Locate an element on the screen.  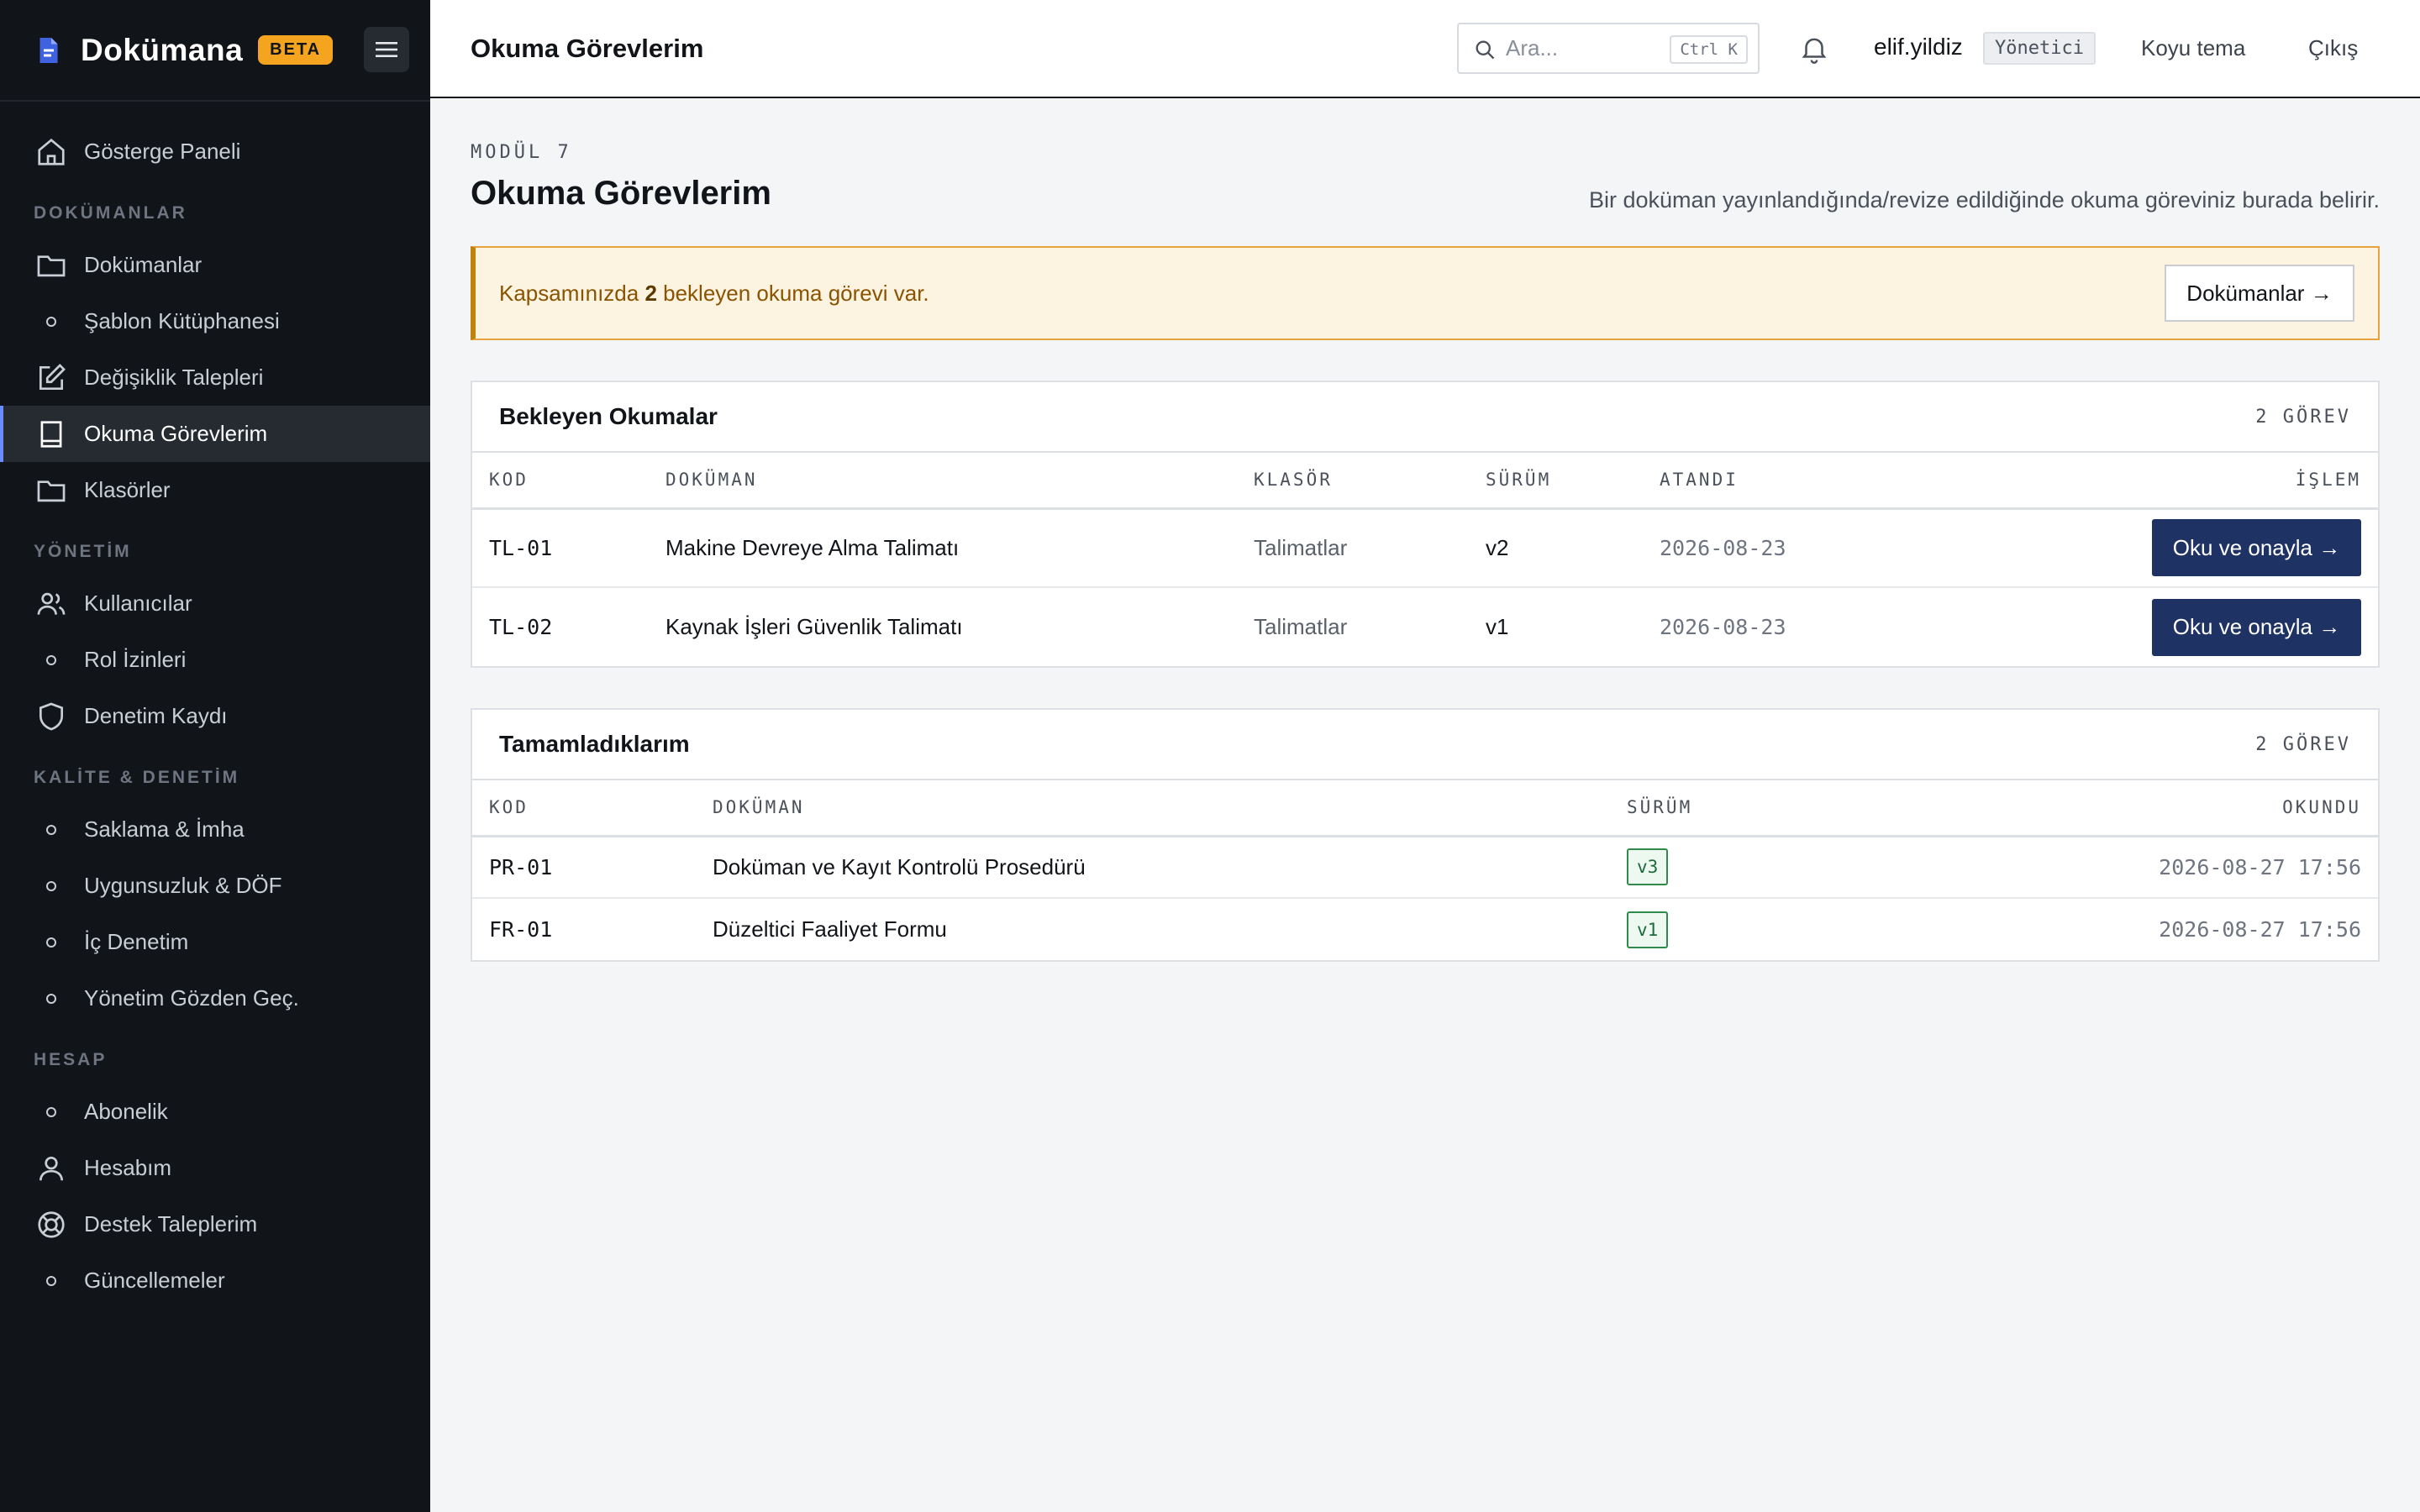
doc-title: Makine Devreye Alma Talimatı is located at coordinates (943, 548).